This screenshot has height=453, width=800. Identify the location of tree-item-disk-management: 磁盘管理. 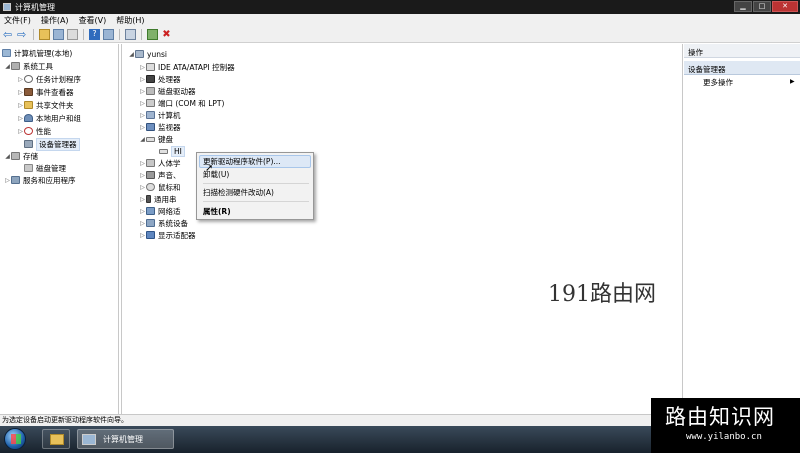
(45, 168).